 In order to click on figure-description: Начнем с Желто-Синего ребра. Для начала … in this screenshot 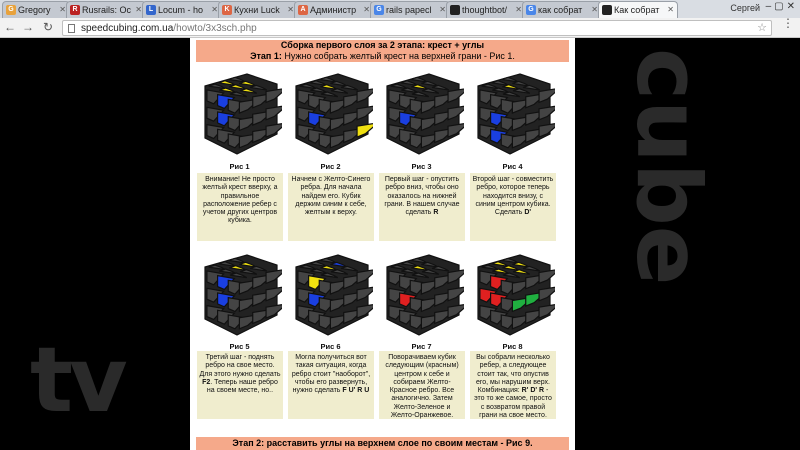, I will do `click(331, 207)`.